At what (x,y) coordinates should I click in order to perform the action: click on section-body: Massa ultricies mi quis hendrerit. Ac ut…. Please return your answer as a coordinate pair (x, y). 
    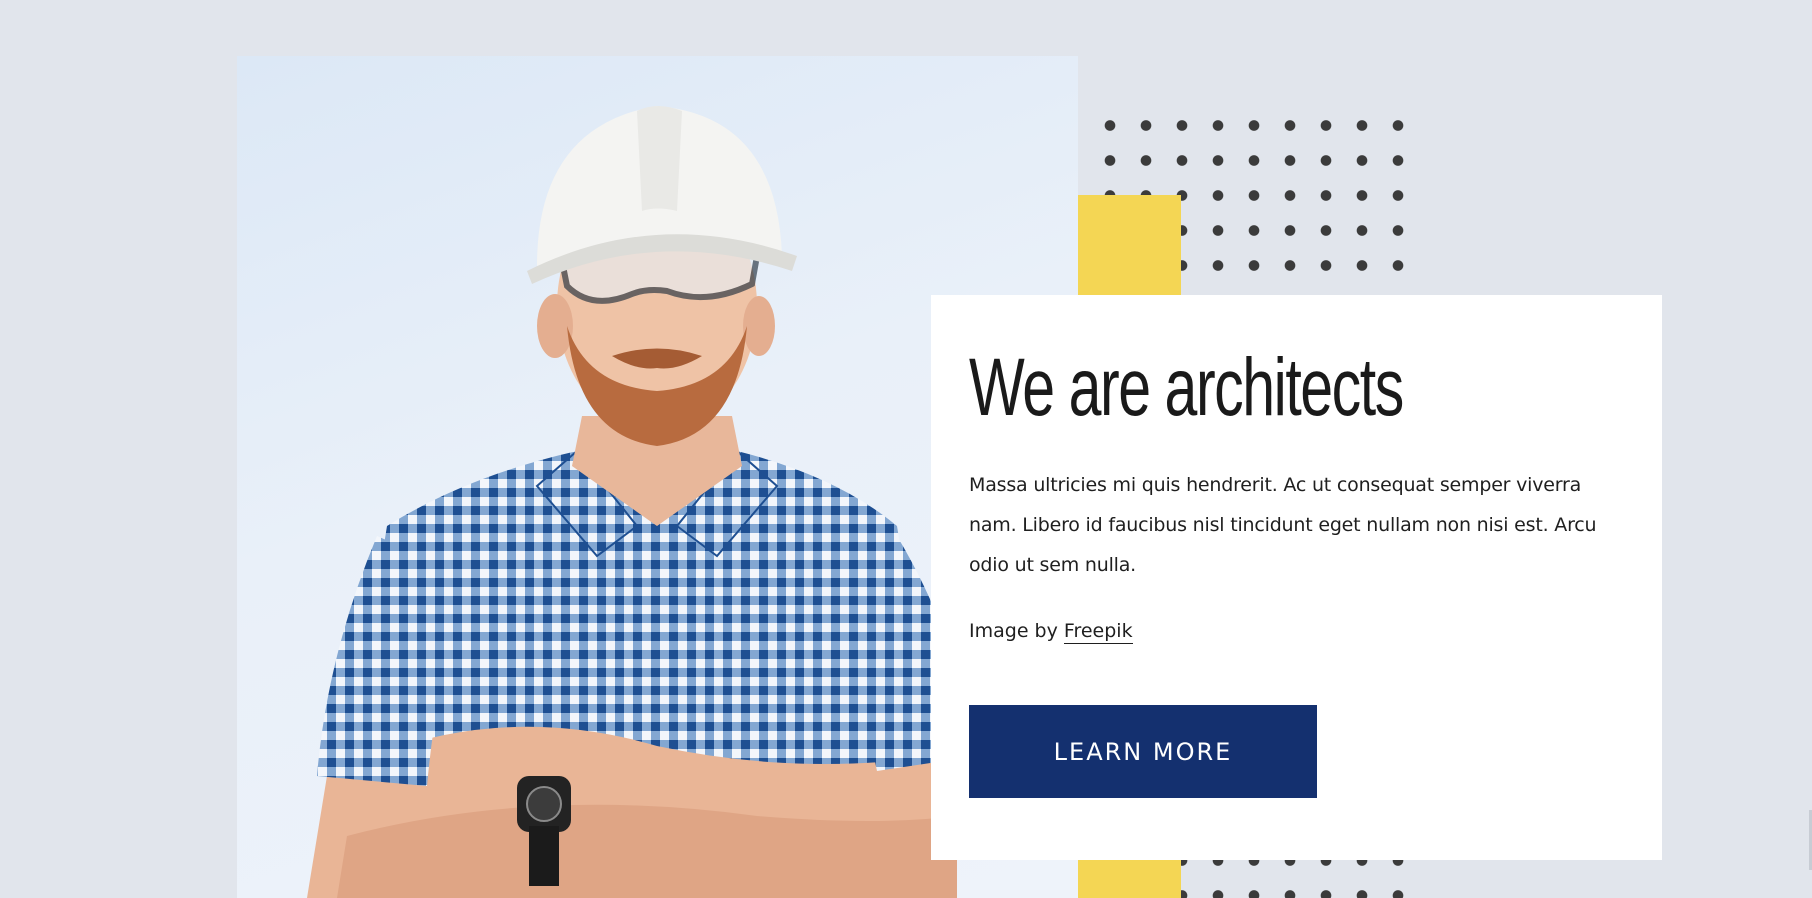
    Looking at the image, I should click on (1283, 525).